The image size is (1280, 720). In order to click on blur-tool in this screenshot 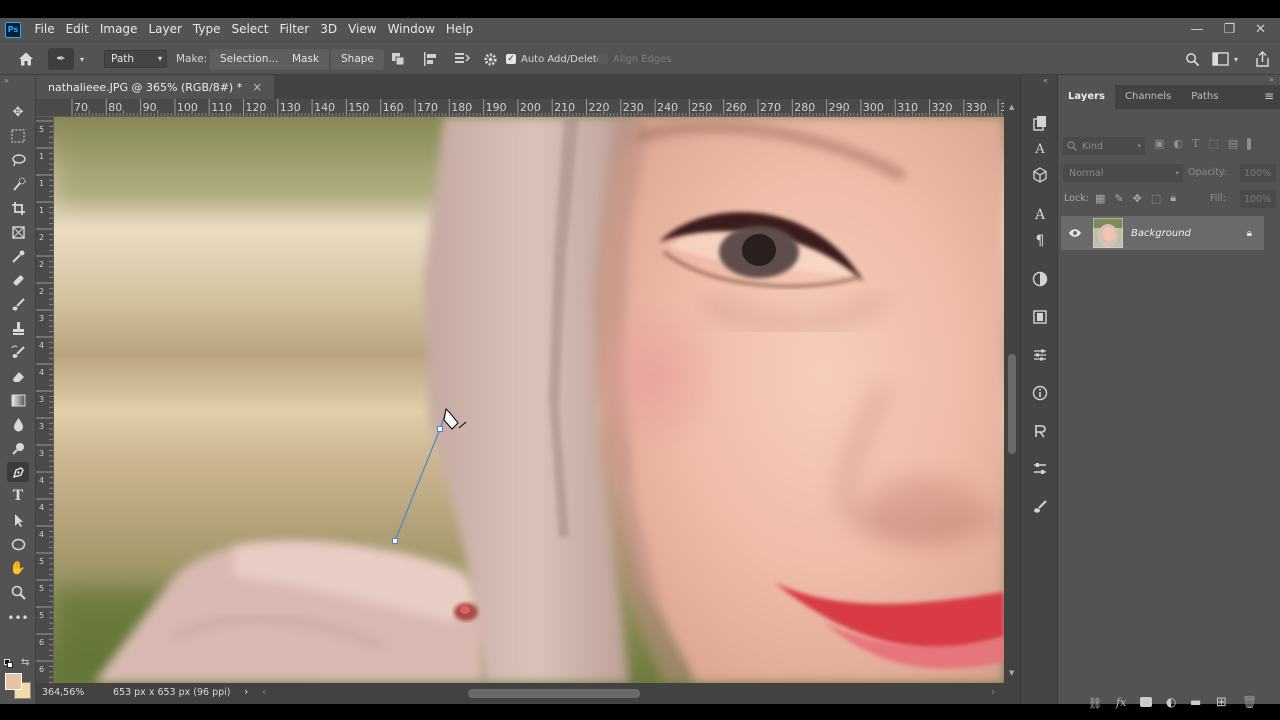, I will do `click(18, 424)`.